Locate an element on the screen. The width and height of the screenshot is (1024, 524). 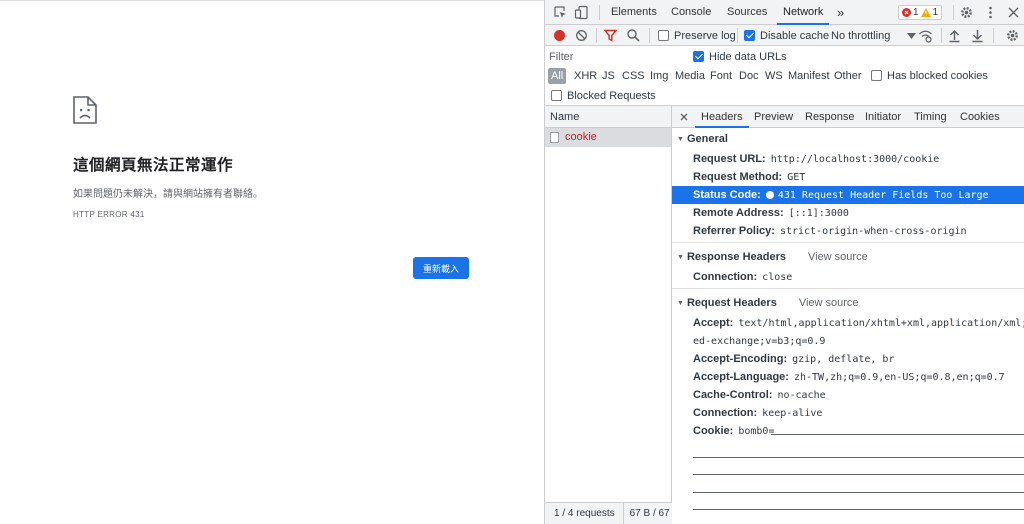
type-filter-media: Media is located at coordinates (690, 76).